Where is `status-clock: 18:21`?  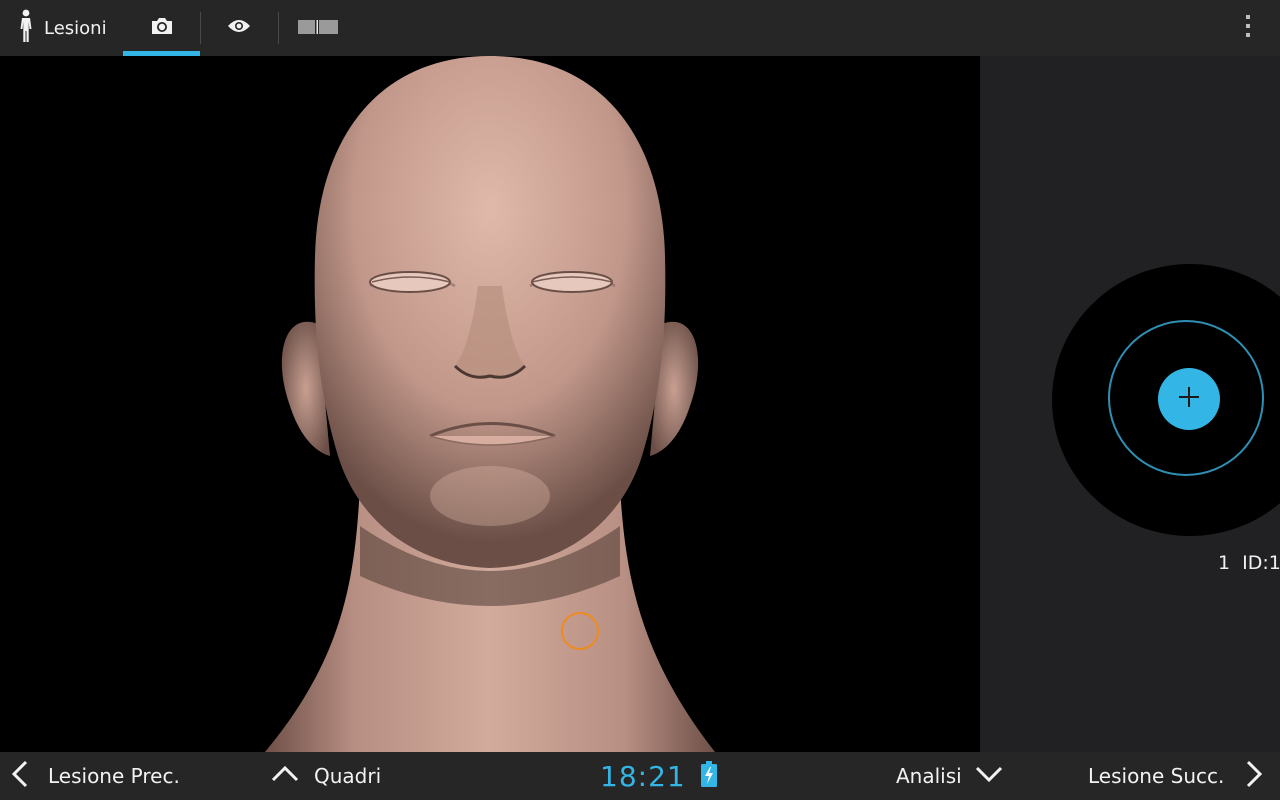
status-clock: 18:21 is located at coordinates (659, 776).